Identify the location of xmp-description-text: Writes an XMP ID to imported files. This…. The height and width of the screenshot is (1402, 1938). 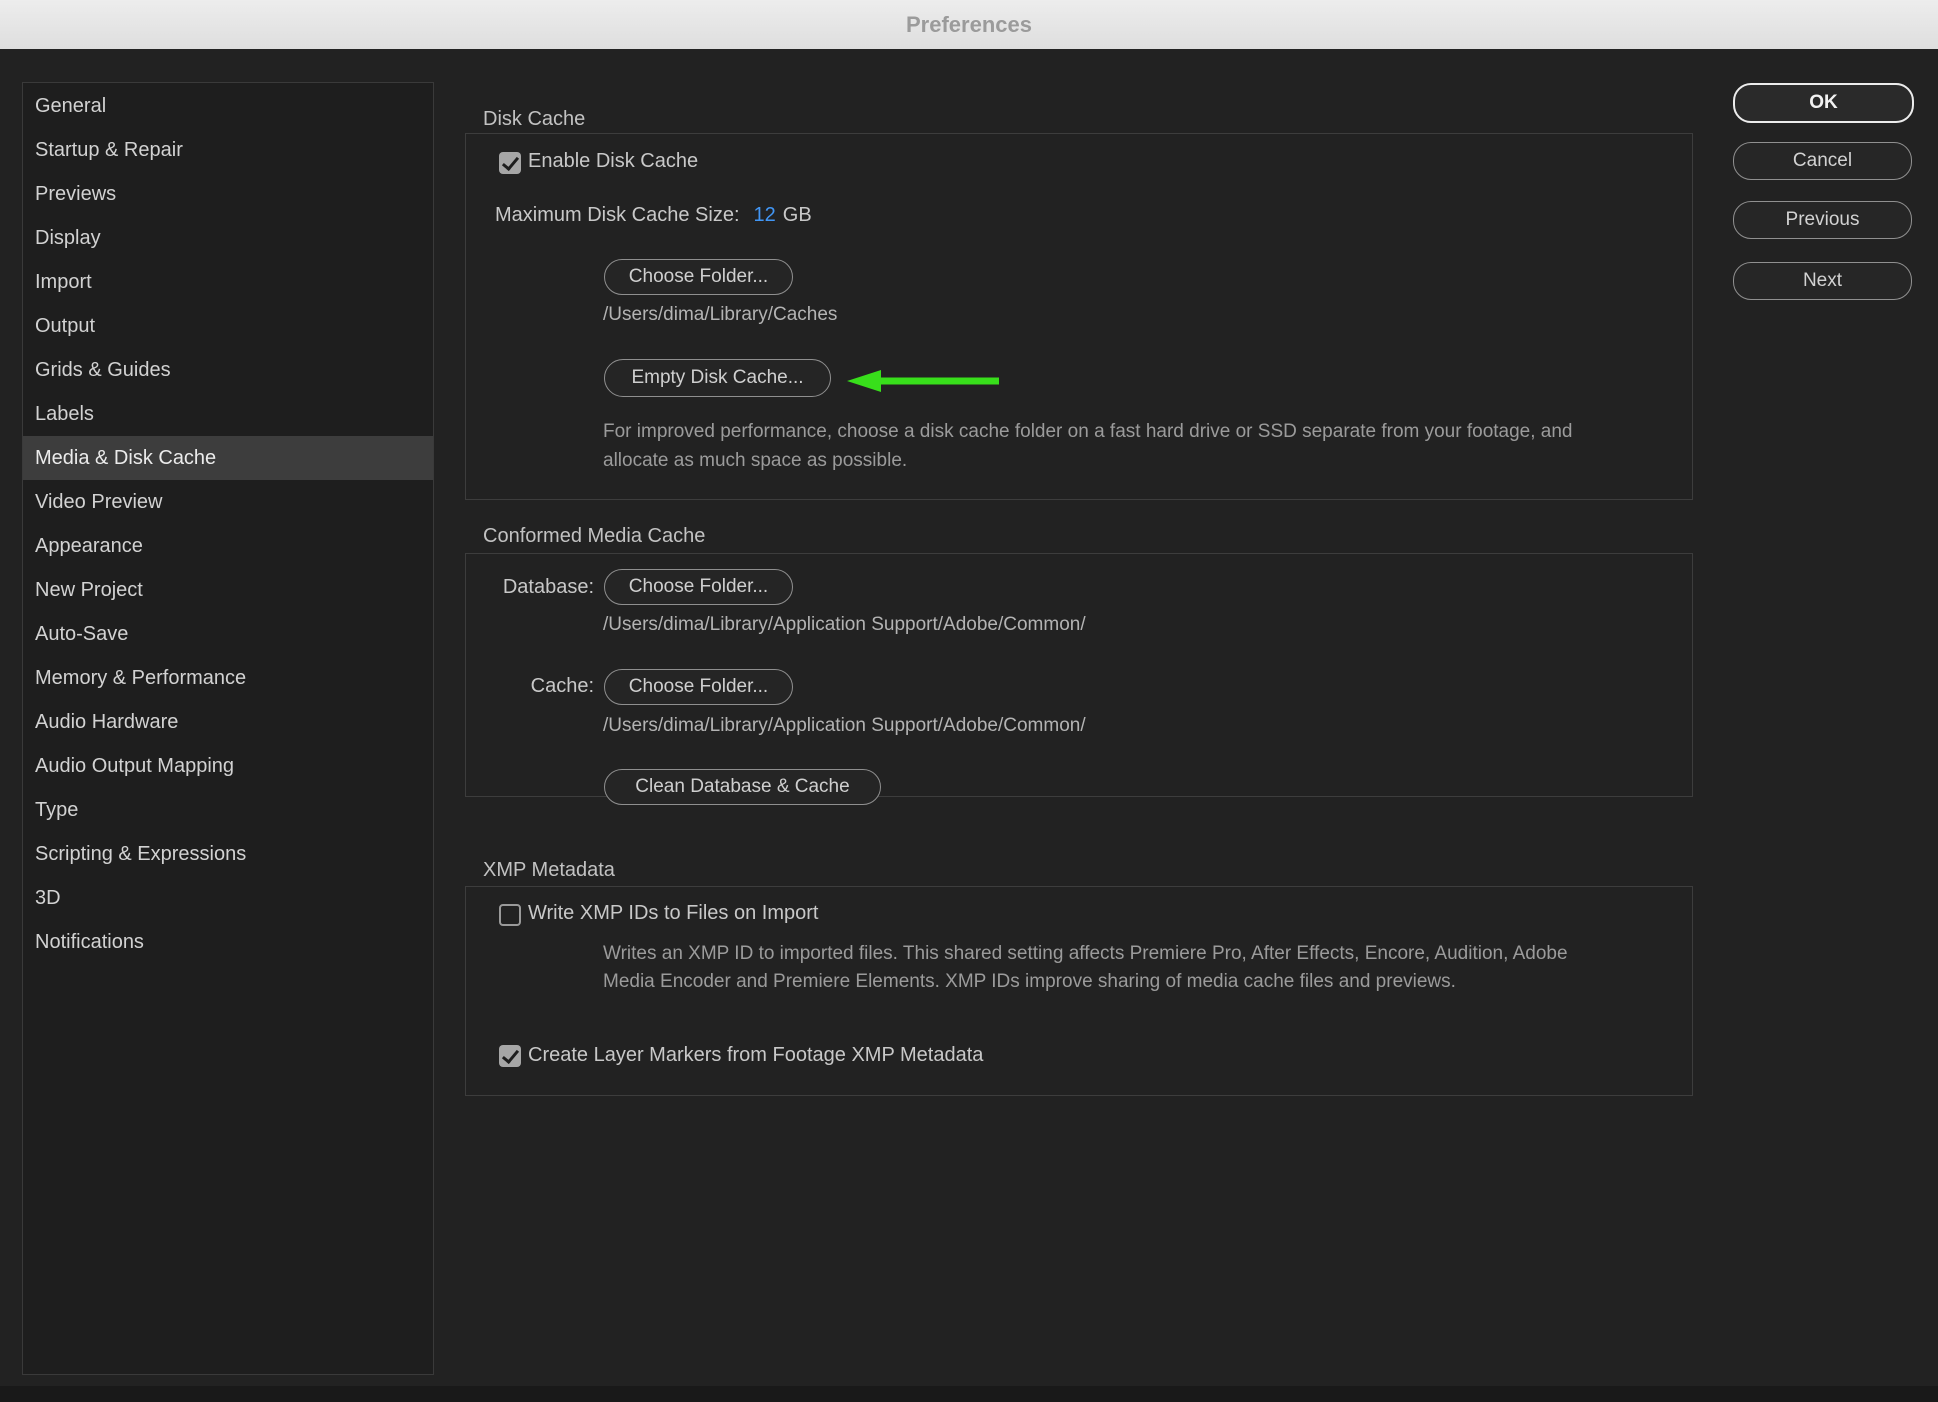
(1085, 967).